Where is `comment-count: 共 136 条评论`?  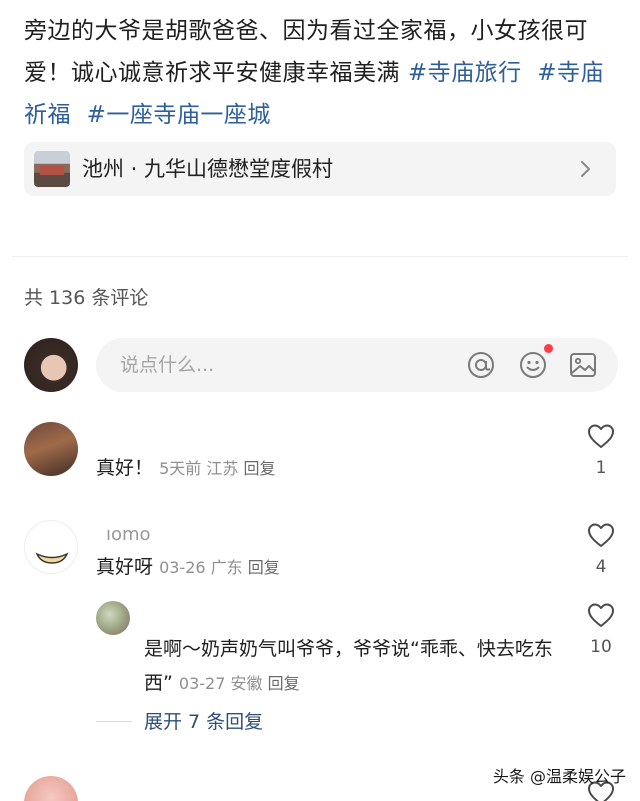
comment-count: 共 136 条评论 is located at coordinates (86, 298).